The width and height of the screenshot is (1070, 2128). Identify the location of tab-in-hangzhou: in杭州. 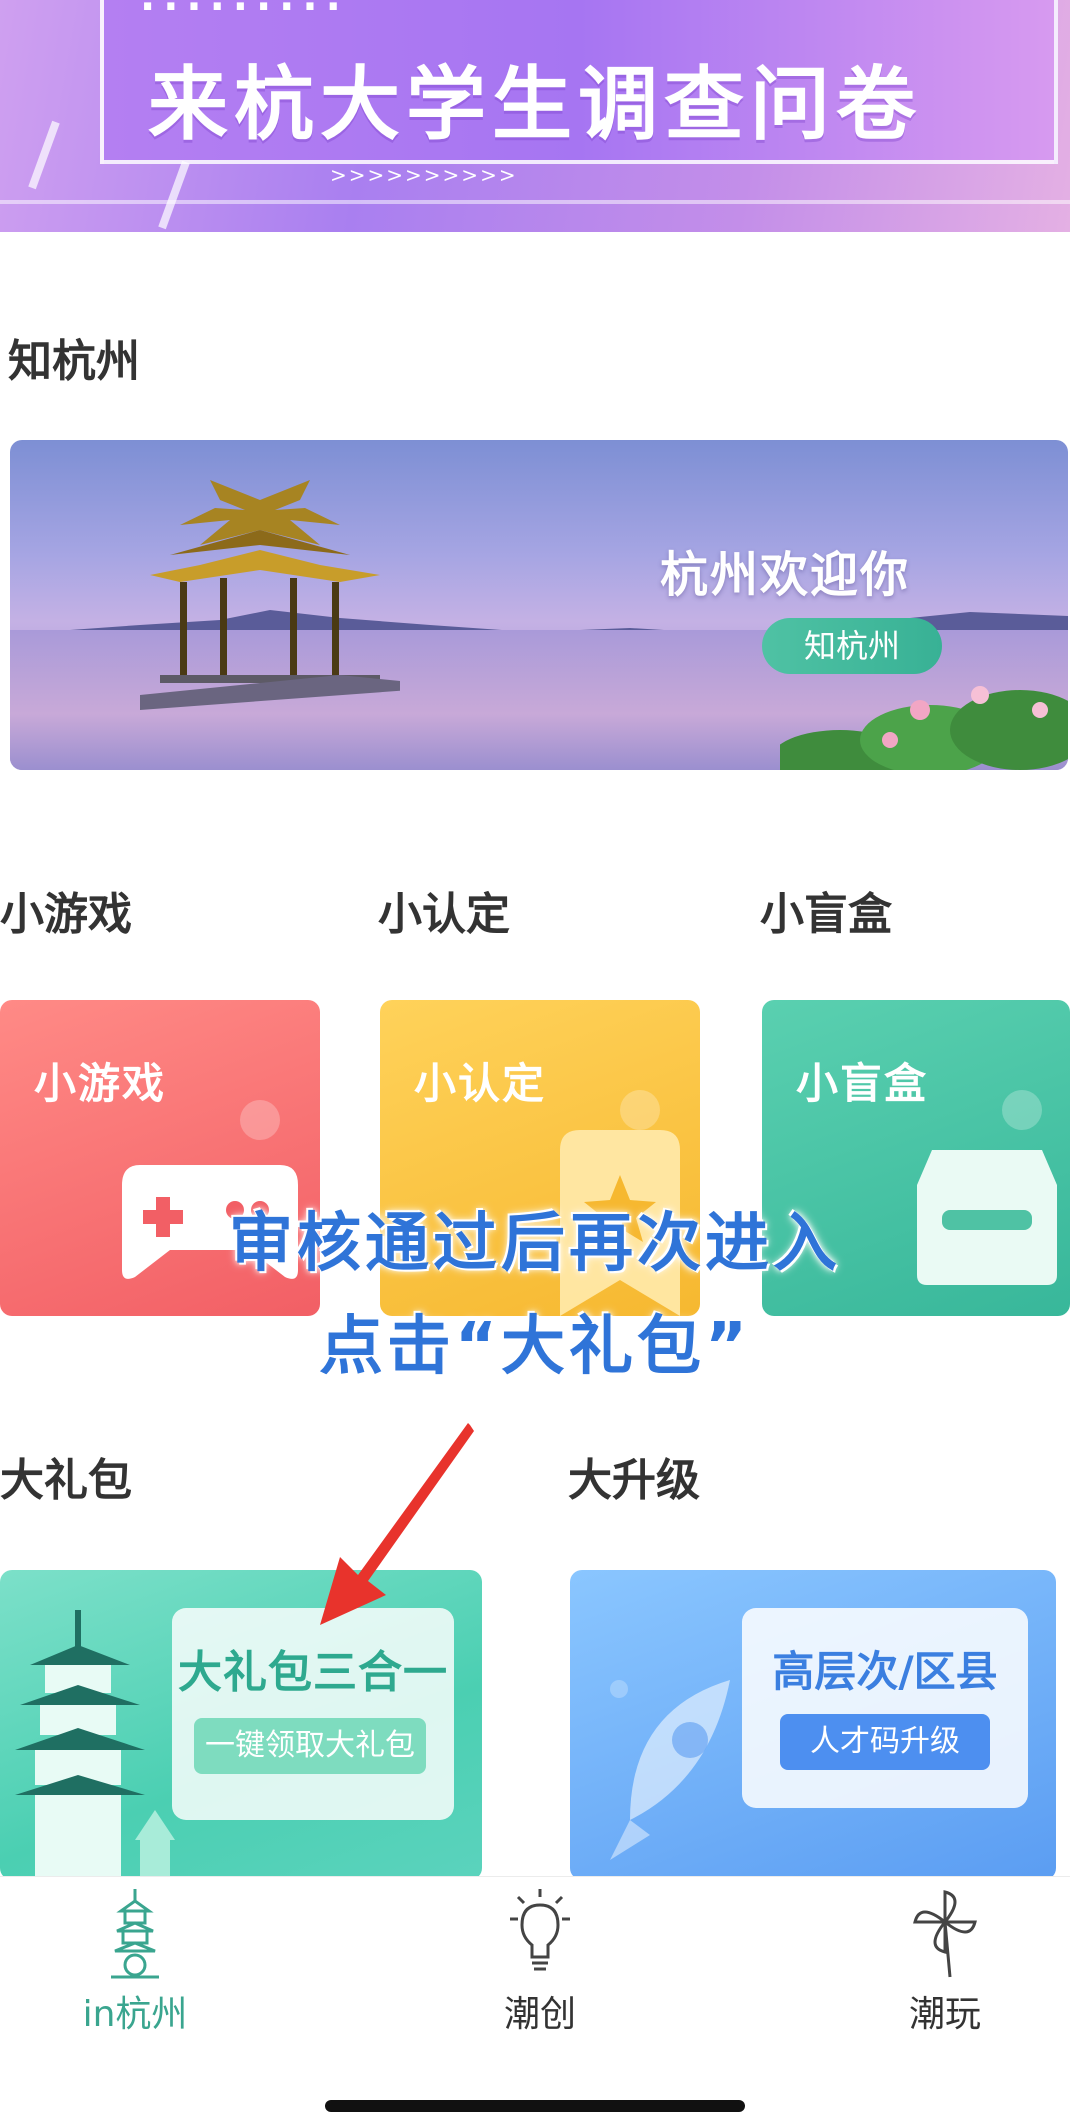
(135, 1962).